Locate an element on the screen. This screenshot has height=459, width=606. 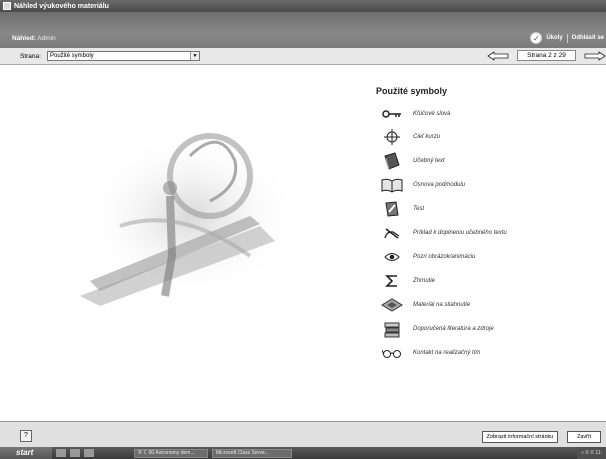
page-indicator: Strana 2 z 29 is located at coordinates (546, 55).